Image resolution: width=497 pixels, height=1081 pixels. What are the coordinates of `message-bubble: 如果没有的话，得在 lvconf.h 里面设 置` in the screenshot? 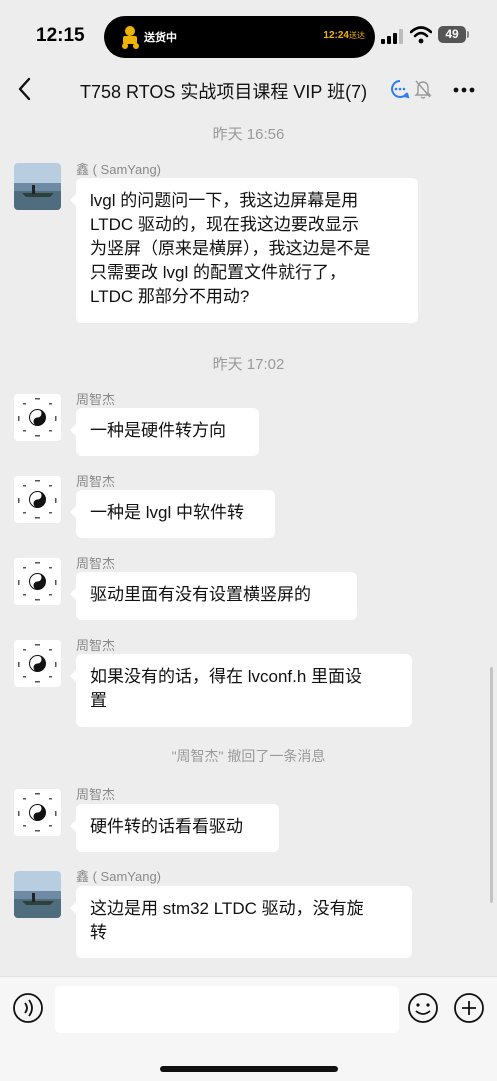 It's located at (241, 690).